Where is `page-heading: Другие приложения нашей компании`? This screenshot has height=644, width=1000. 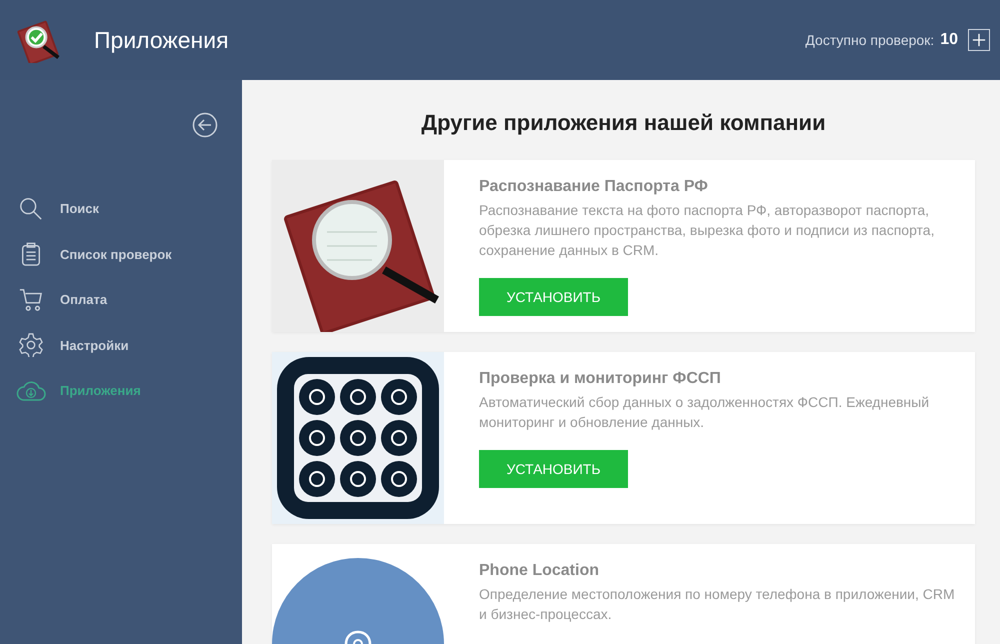 page-heading: Другие приложения нашей компании is located at coordinates (623, 123).